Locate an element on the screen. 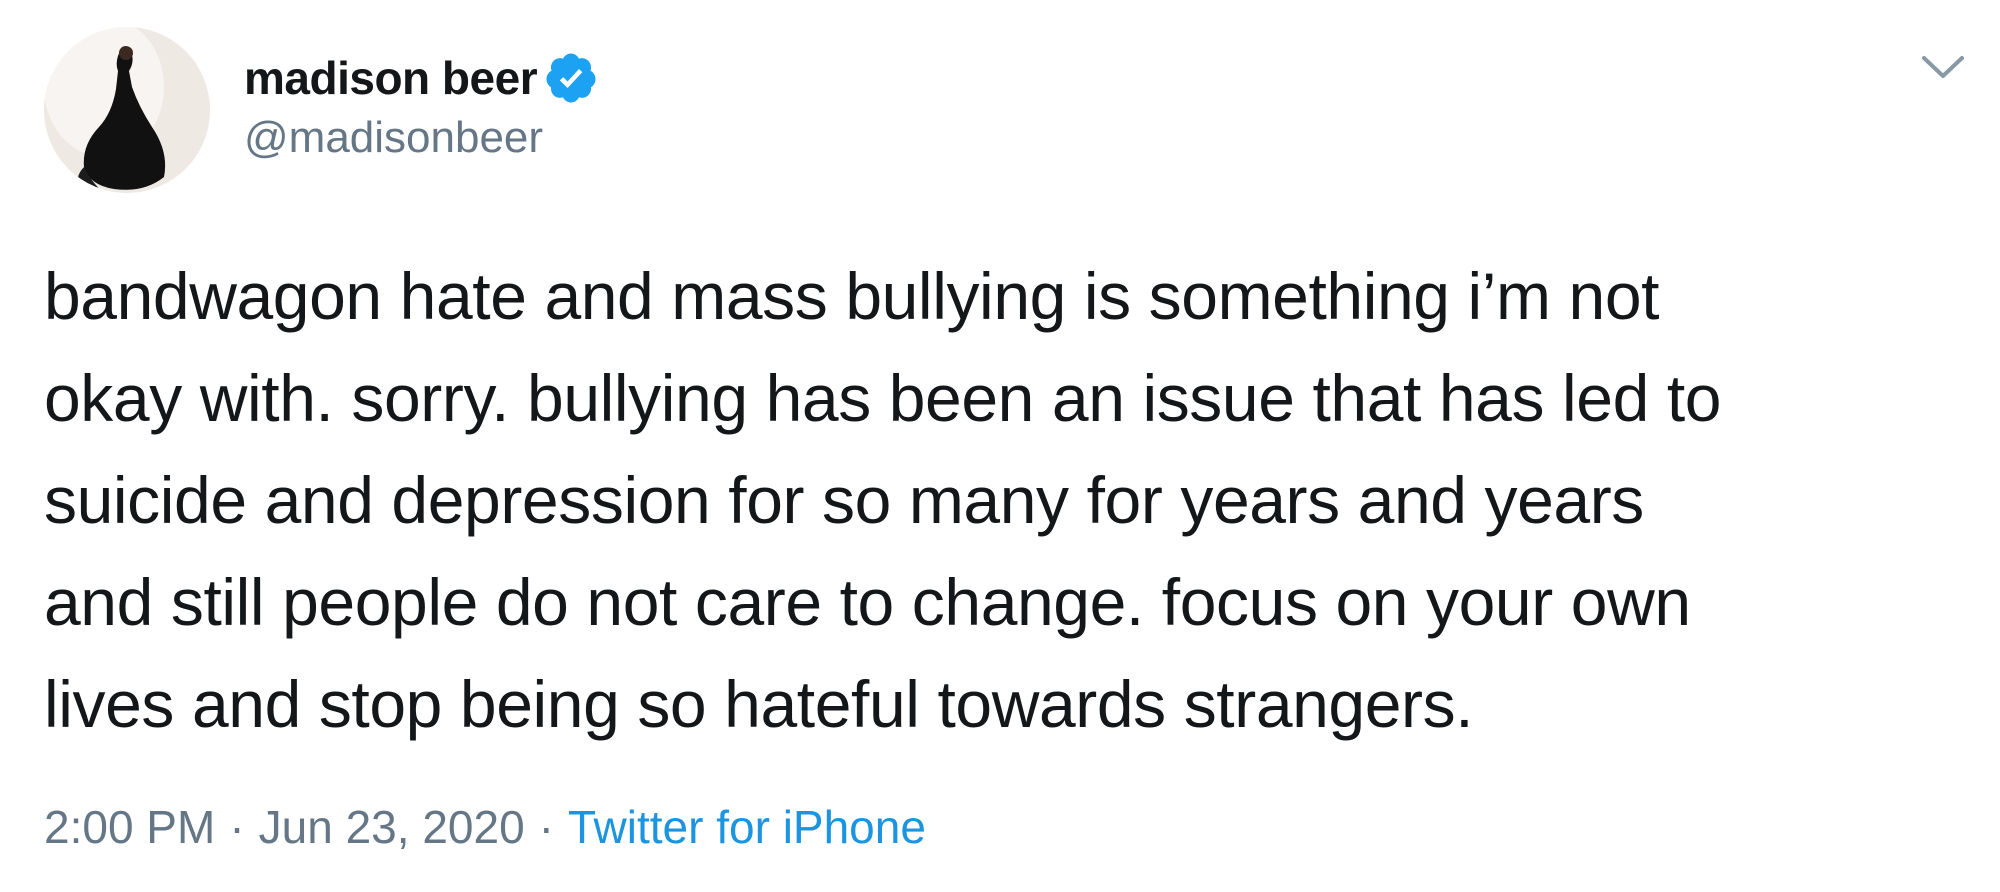  display-name: madison beer is located at coordinates (391, 78).